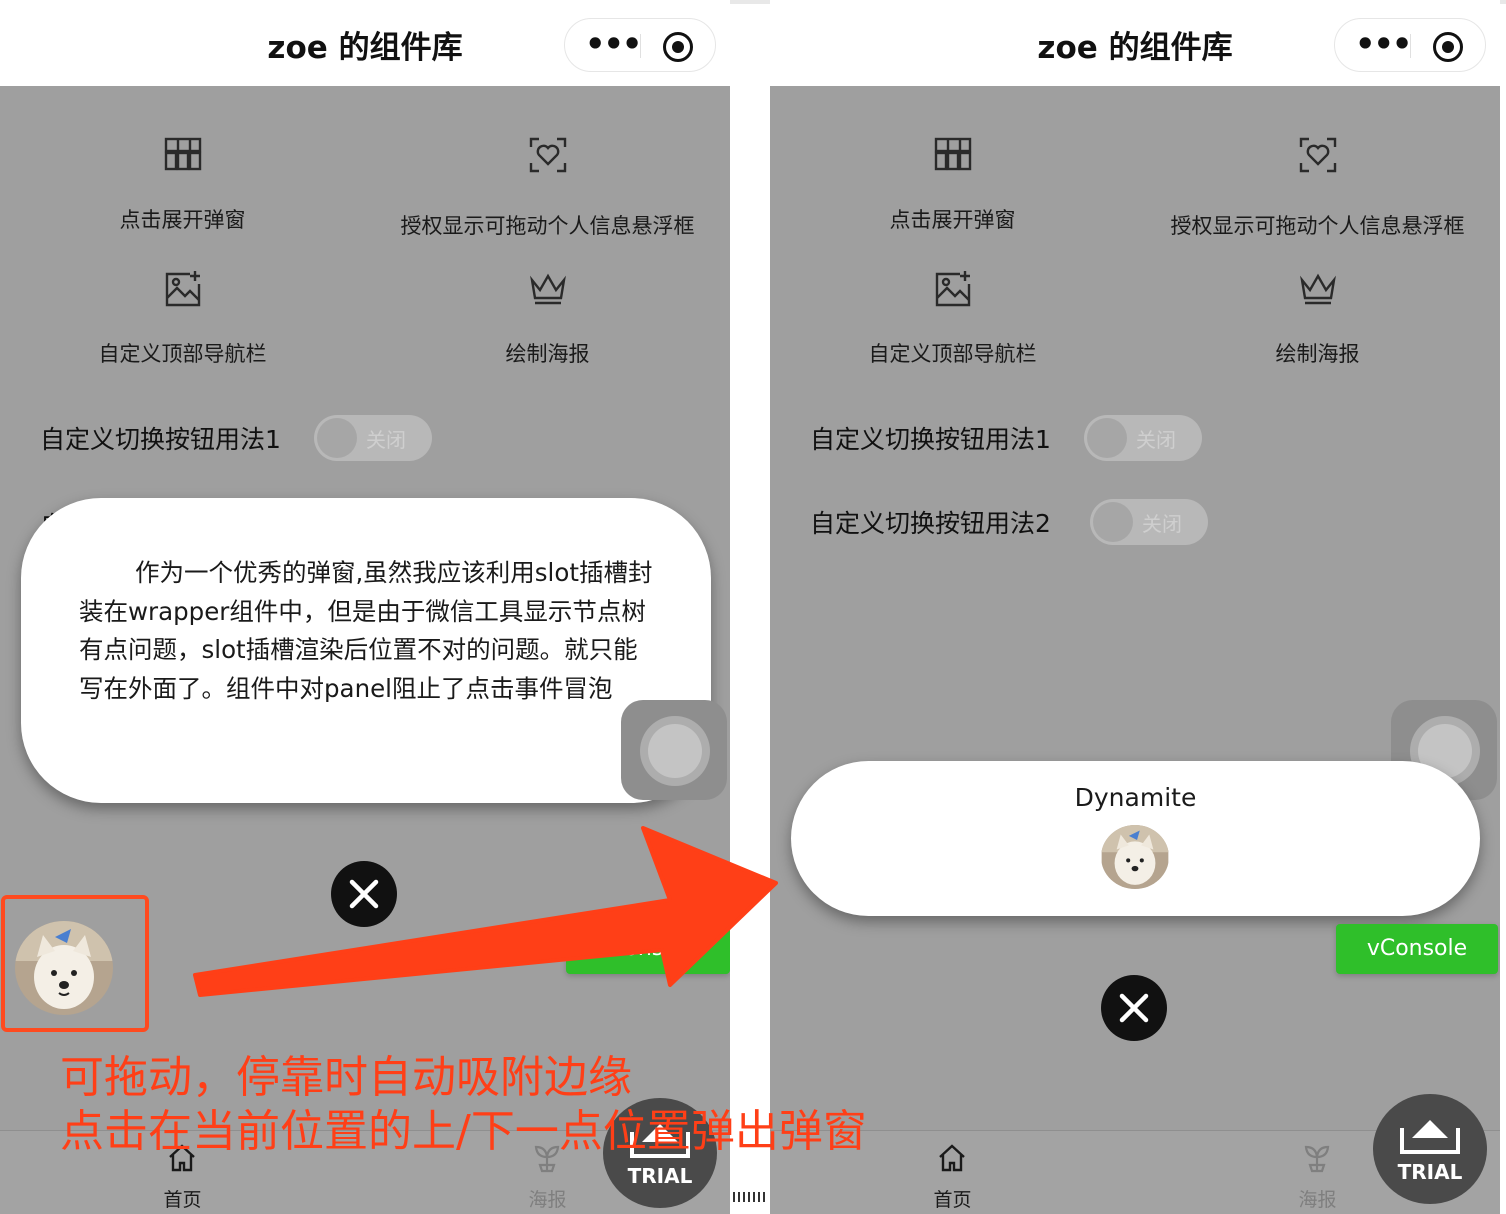 Image resolution: width=1506 pixels, height=1214 pixels. I want to click on annotation-text-line2: 点击在当前位置的上/下一点位置弹出弹窗, so click(463, 1131).